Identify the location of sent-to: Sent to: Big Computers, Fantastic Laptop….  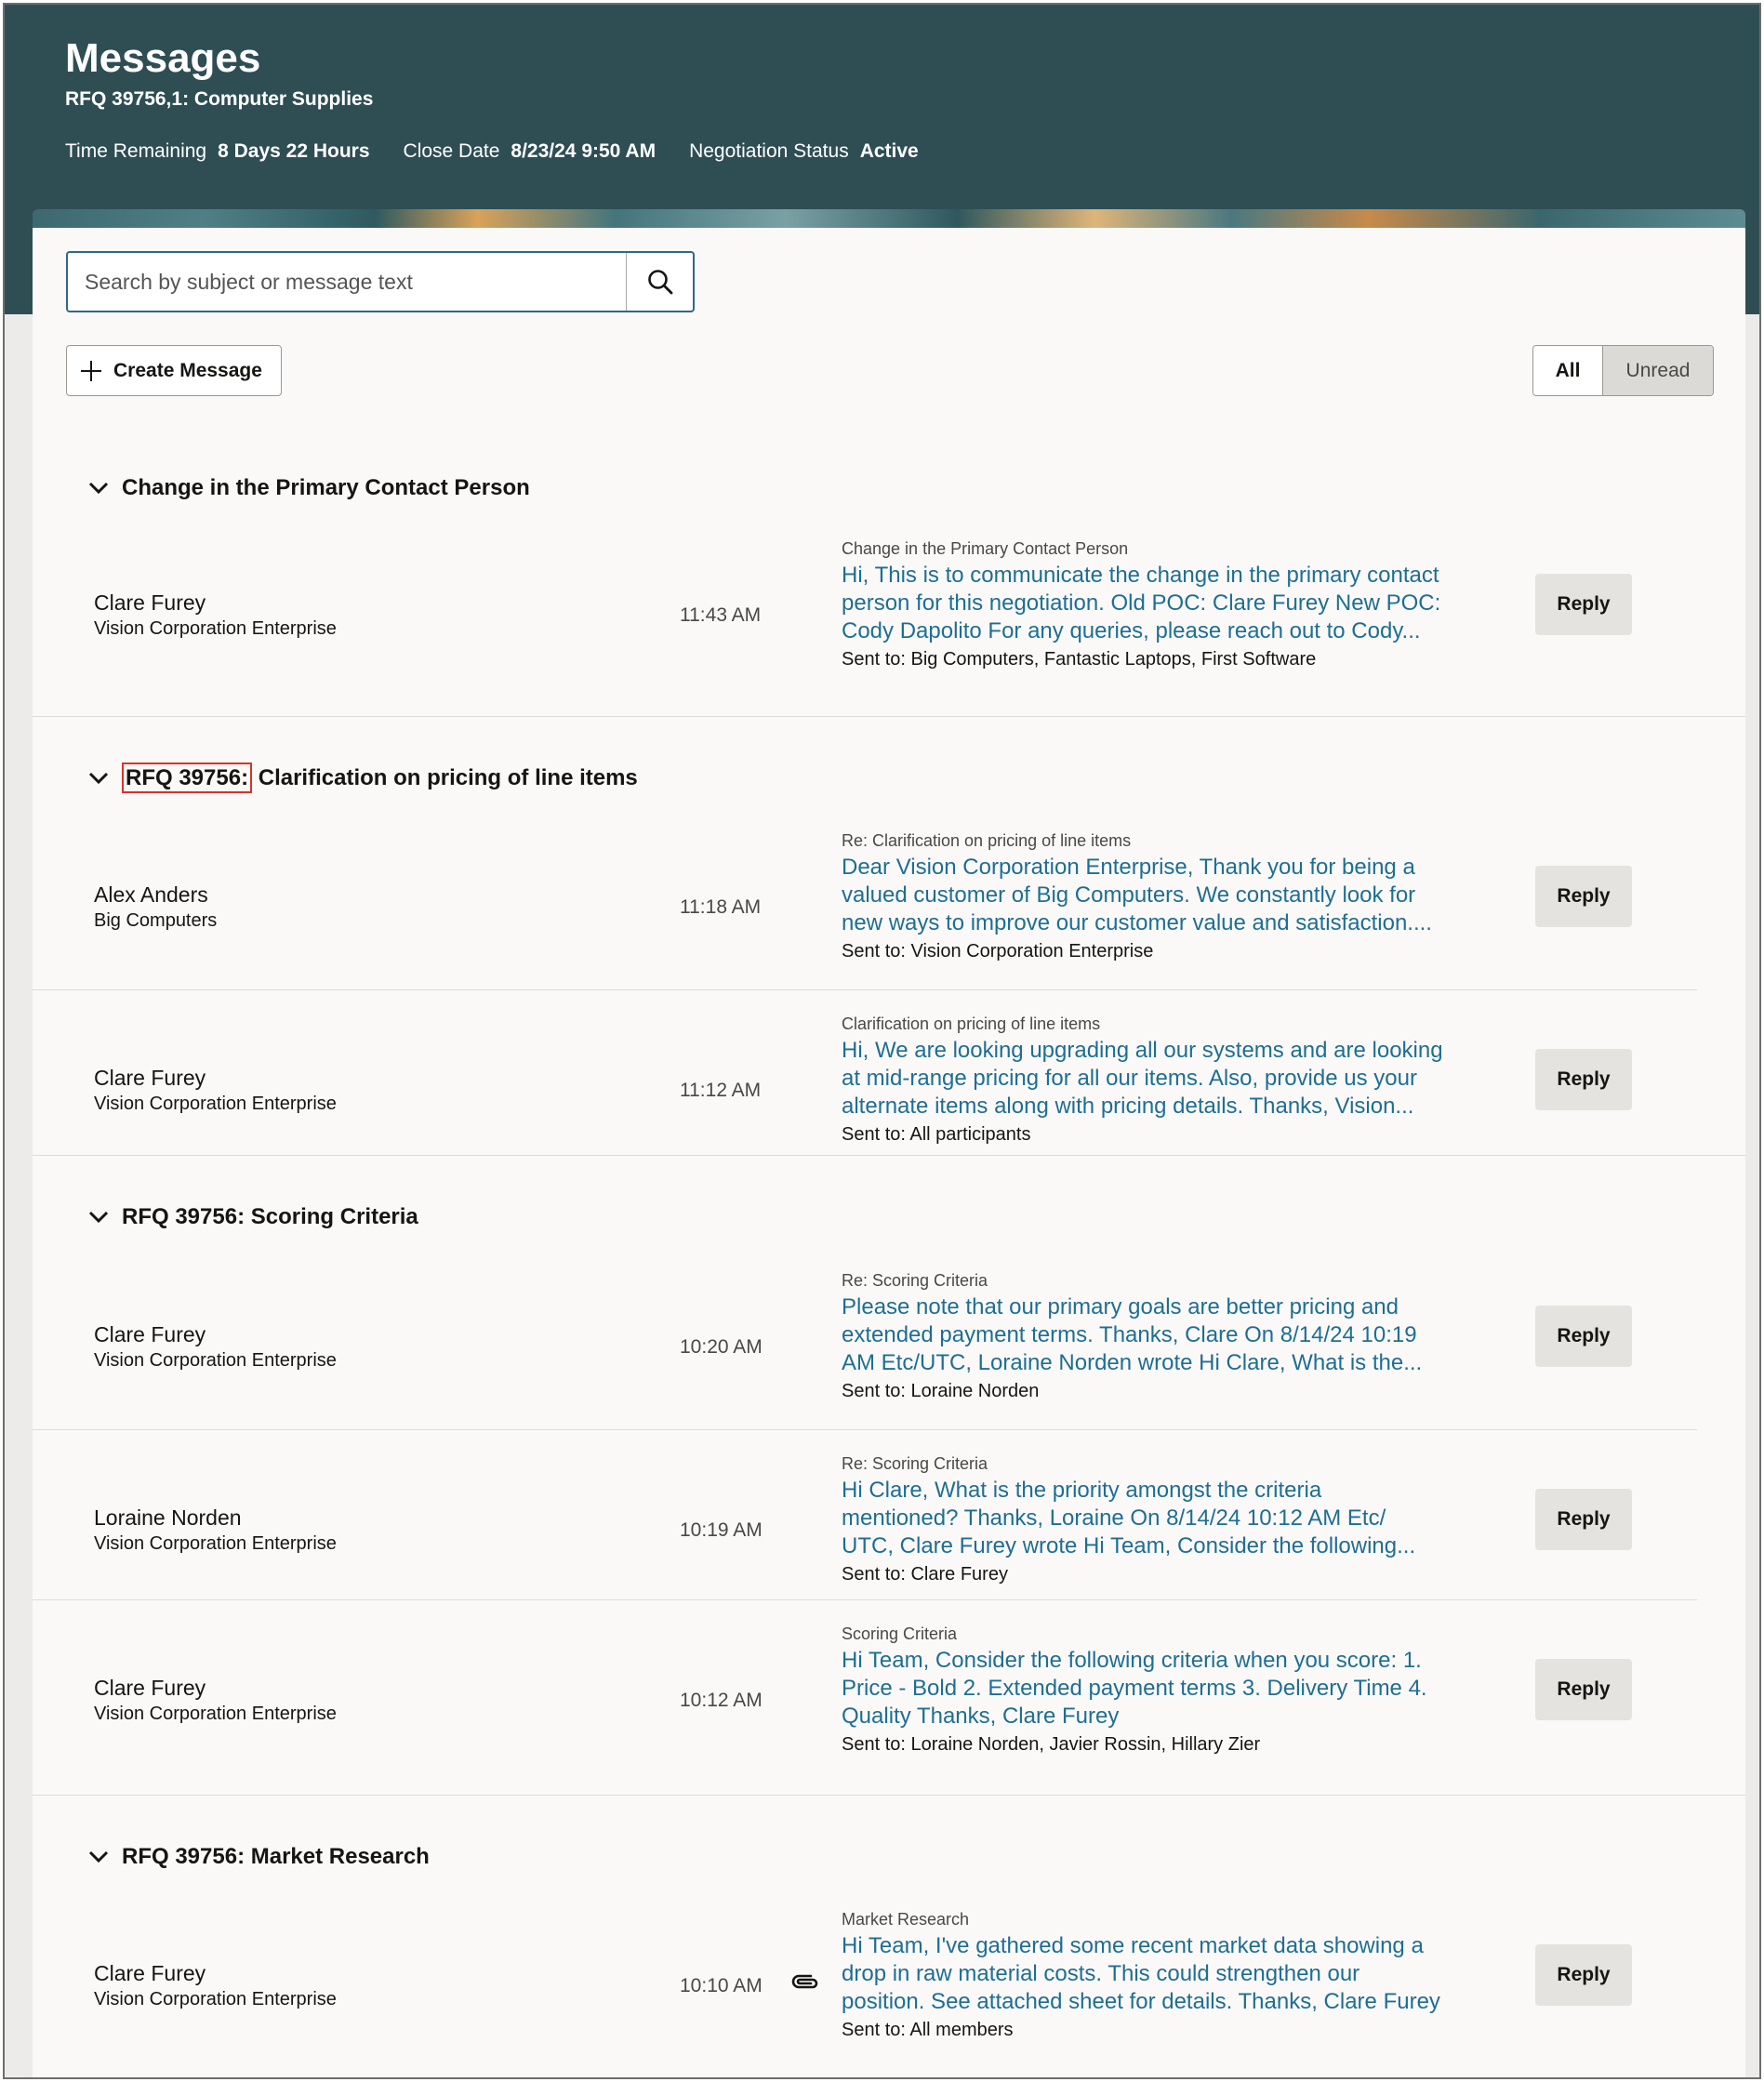
(1079, 659).